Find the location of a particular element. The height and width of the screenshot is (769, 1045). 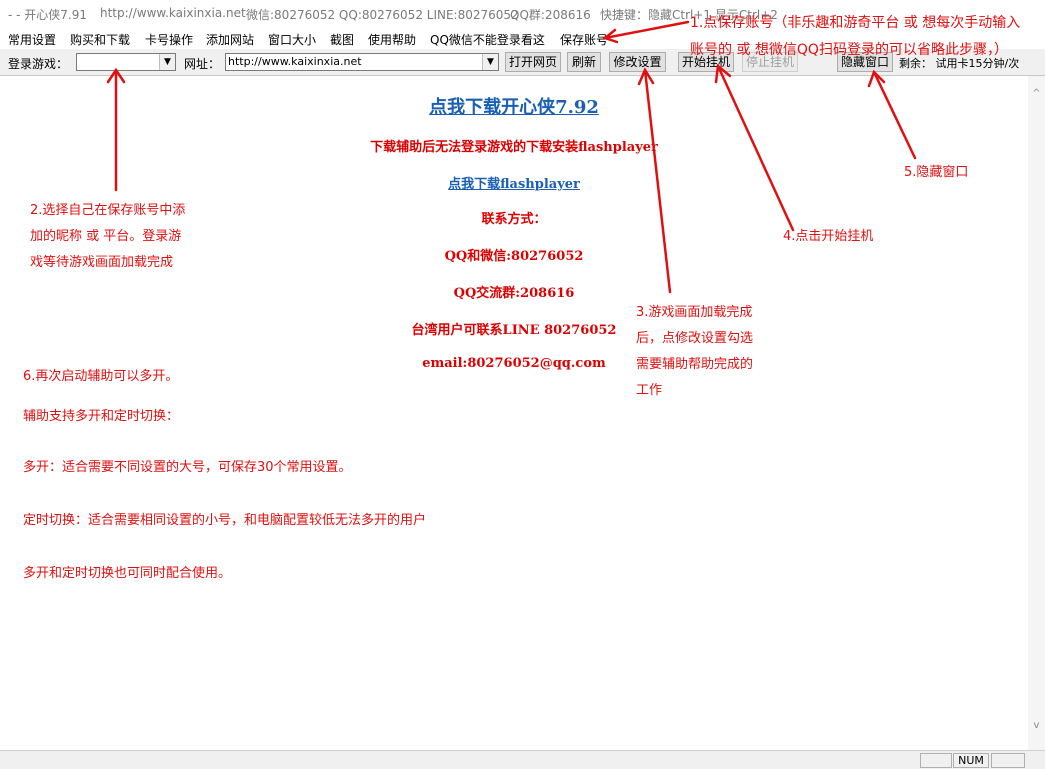

download-link: 点我下载开心侠7.92 is located at coordinates (514, 107).